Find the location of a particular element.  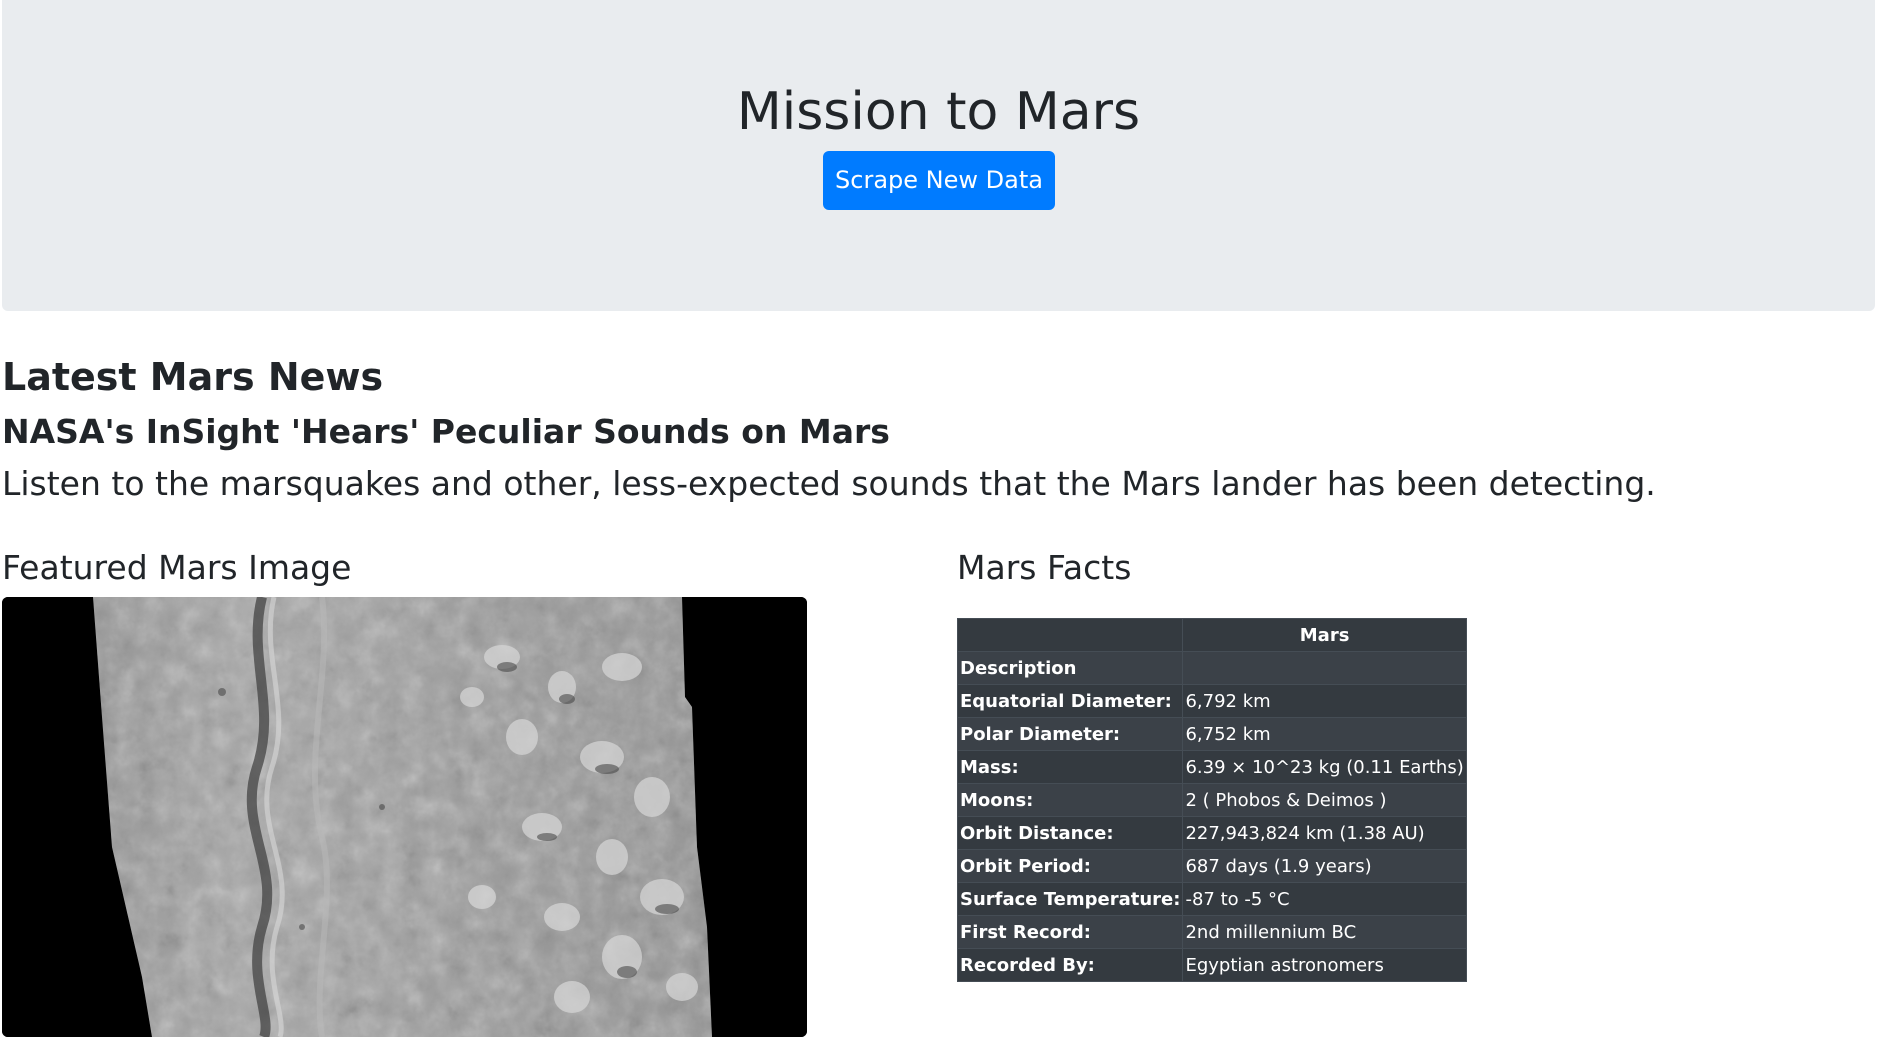

fact-label: First Record: is located at coordinates (1070, 932).